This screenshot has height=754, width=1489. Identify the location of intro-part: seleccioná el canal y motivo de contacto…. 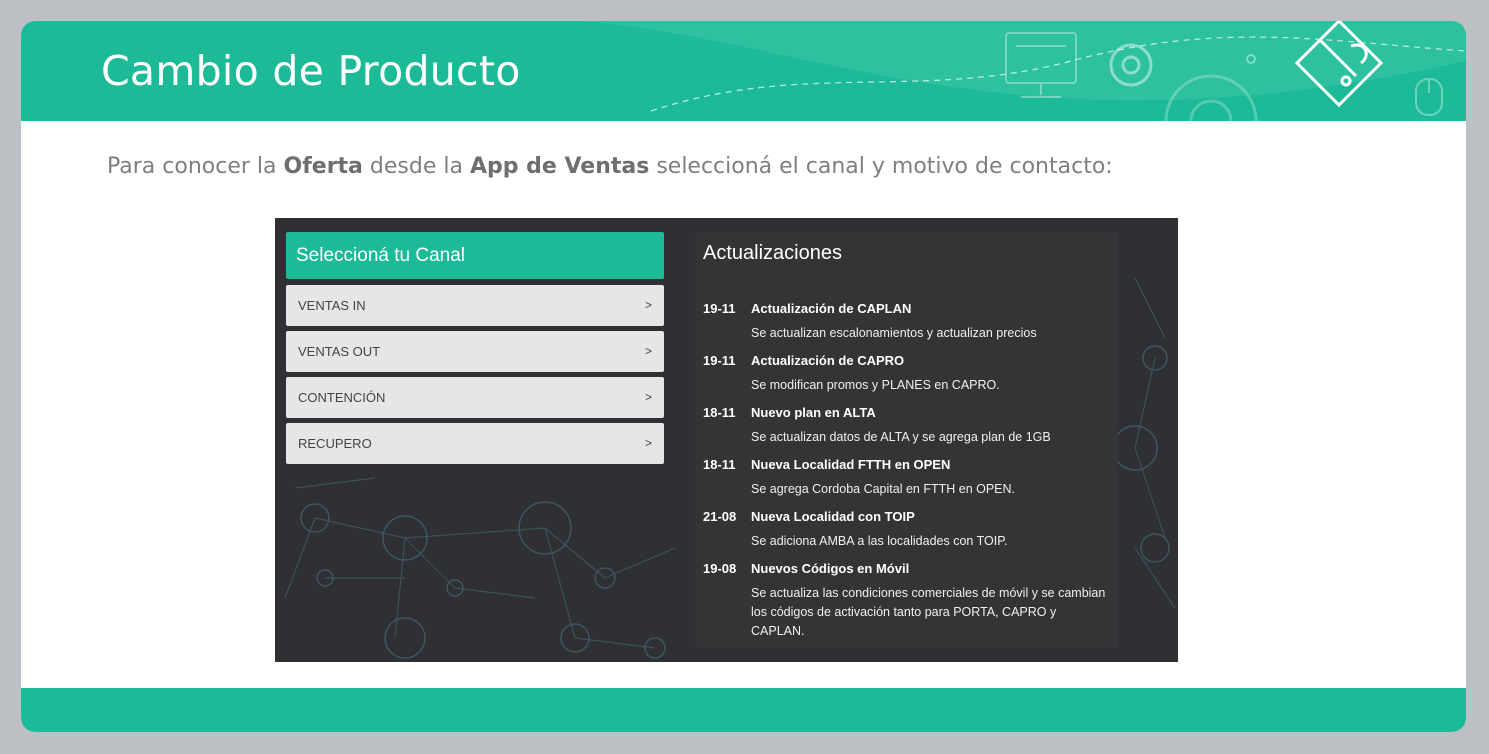
(881, 166).